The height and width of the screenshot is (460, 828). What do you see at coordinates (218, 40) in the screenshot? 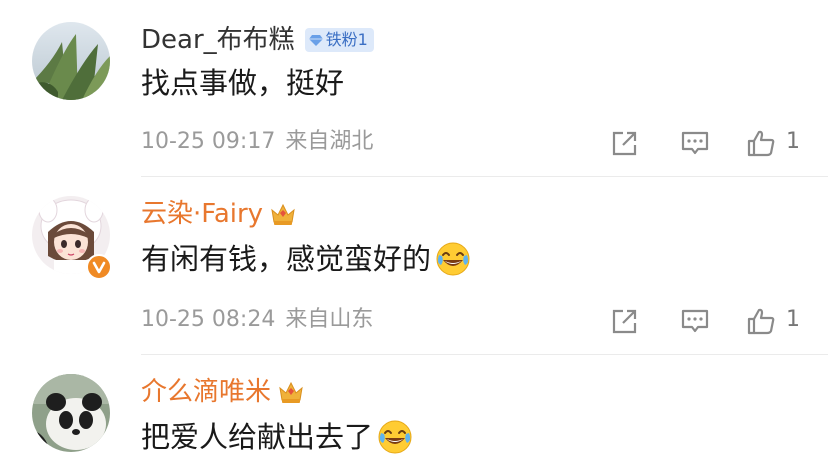
I see `username-text: Dear_布布糕` at bounding box center [218, 40].